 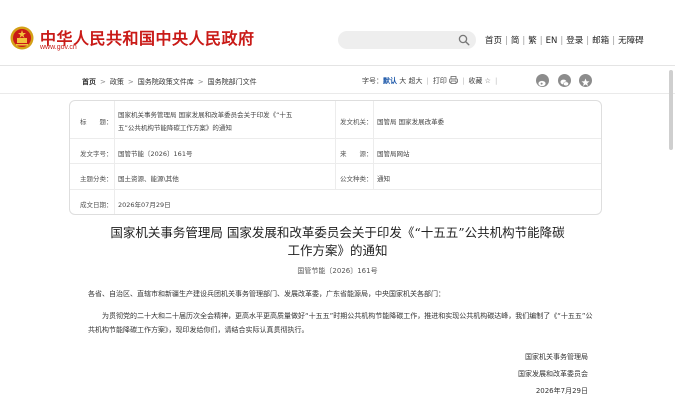 What do you see at coordinates (148, 179) in the screenshot?
I see `info-topic-value: 国土资源、能源\其他` at bounding box center [148, 179].